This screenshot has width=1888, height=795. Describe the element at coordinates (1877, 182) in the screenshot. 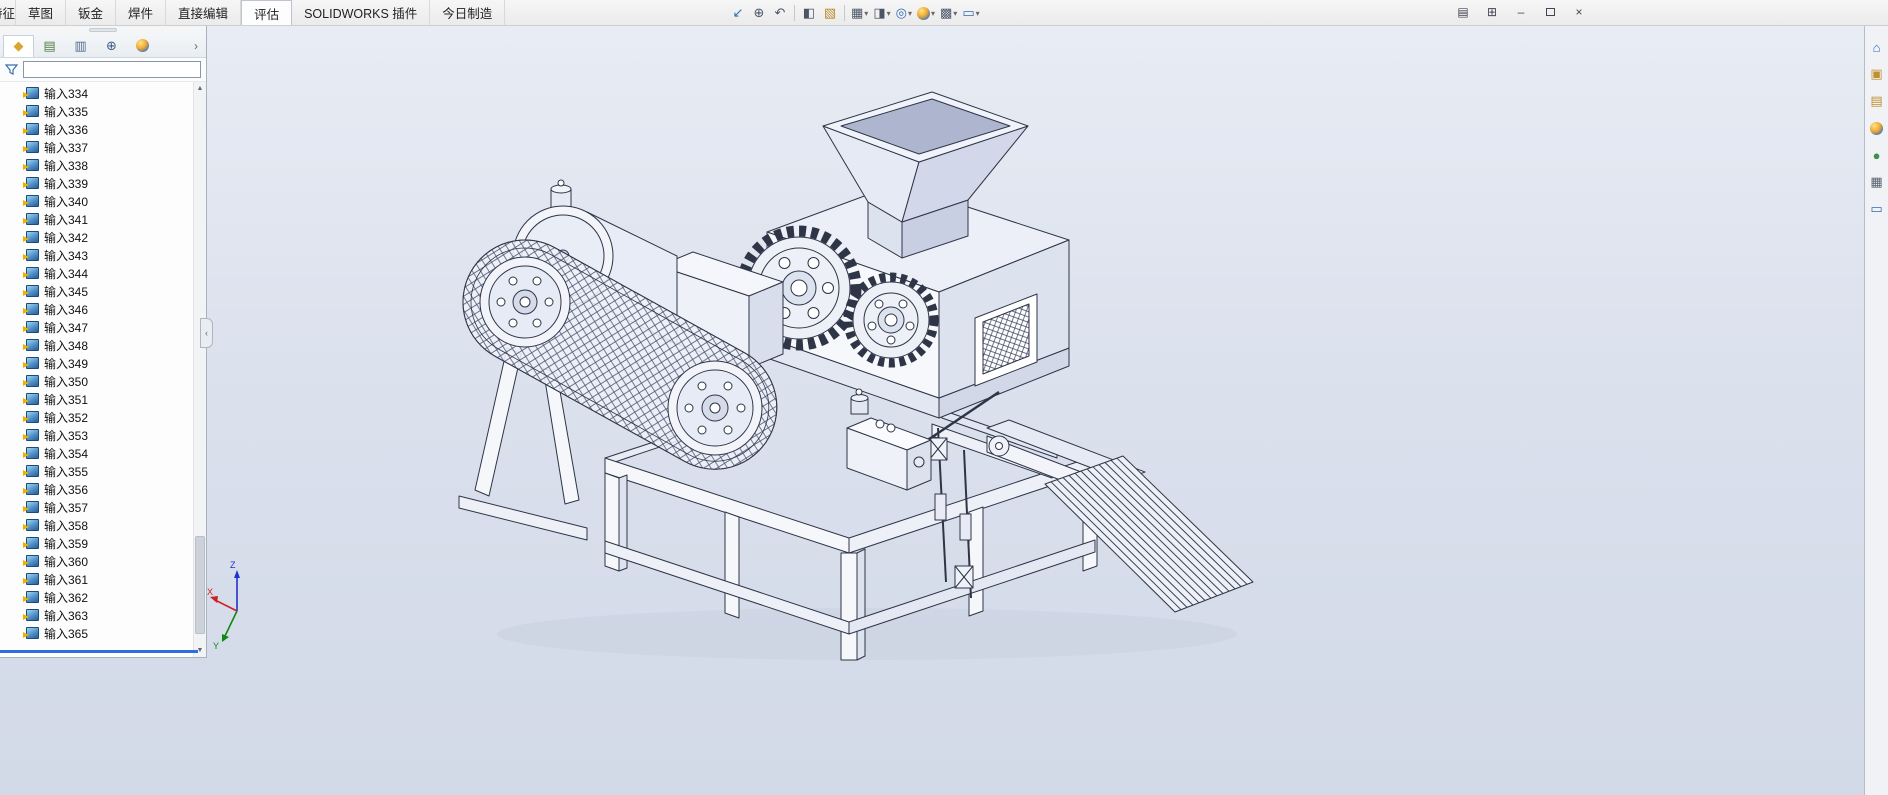

I see `custom-properties-icon: ▦` at that location.